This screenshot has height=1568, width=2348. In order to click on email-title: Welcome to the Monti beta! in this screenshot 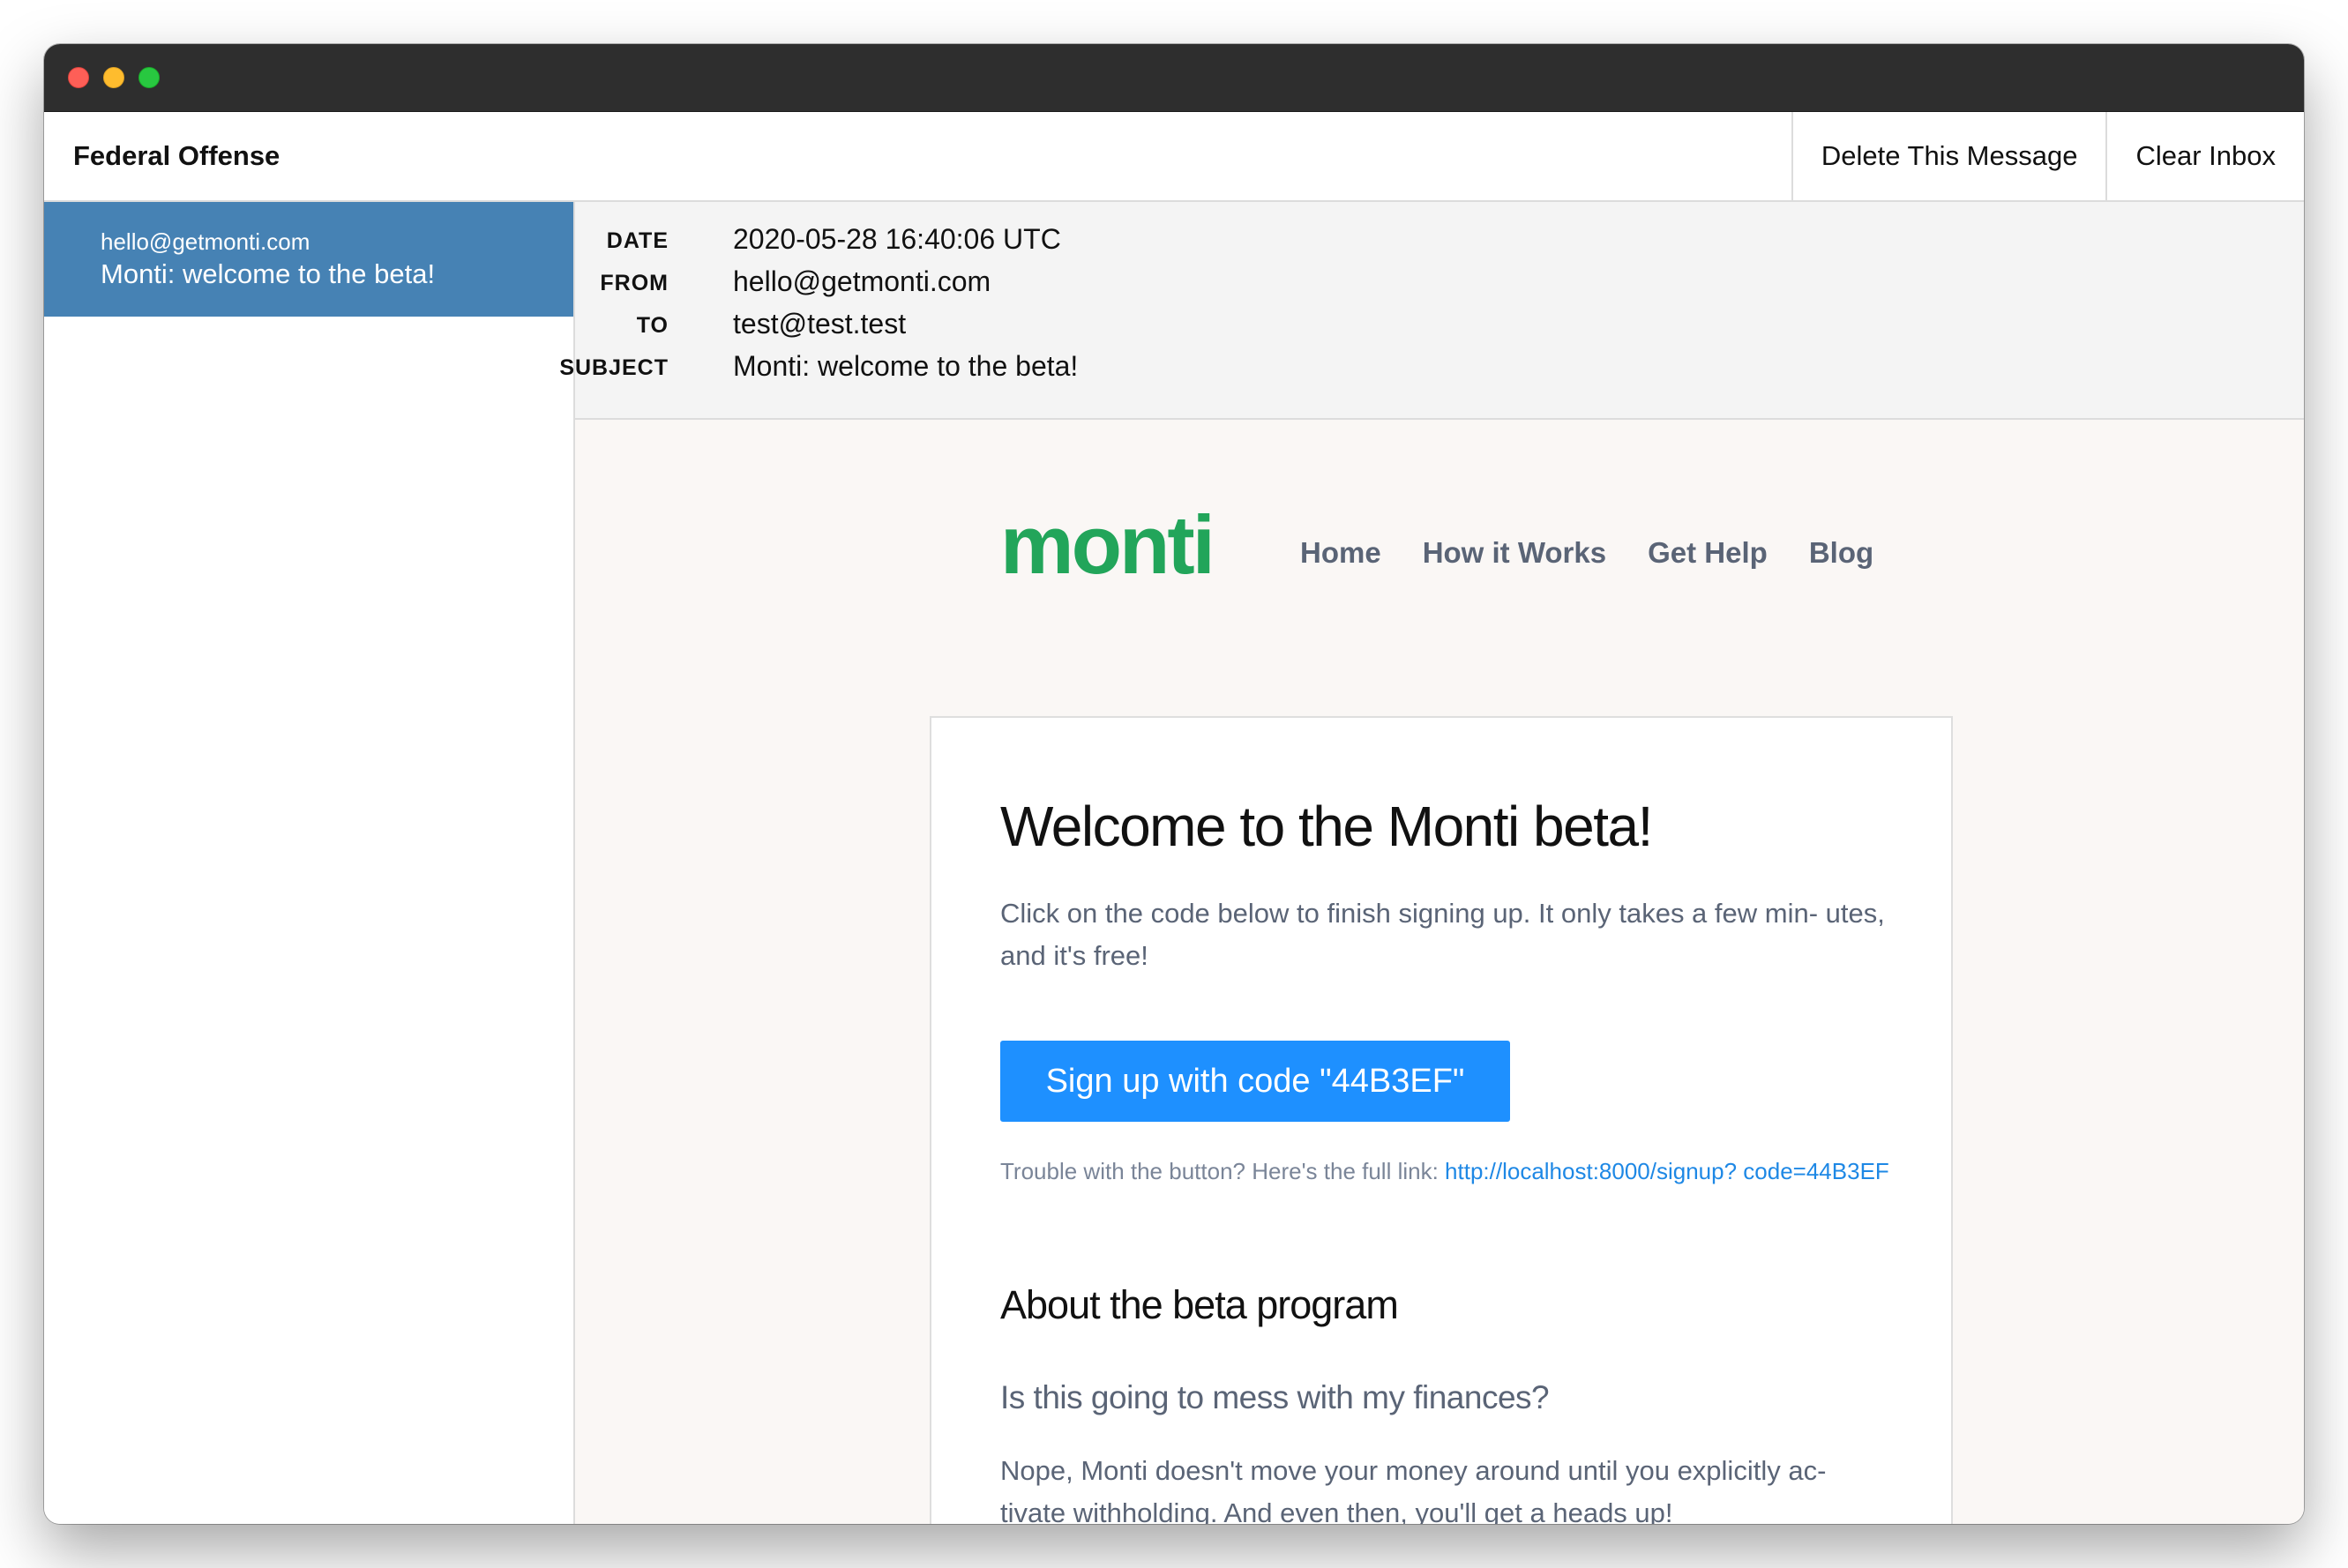, I will do `click(1326, 826)`.